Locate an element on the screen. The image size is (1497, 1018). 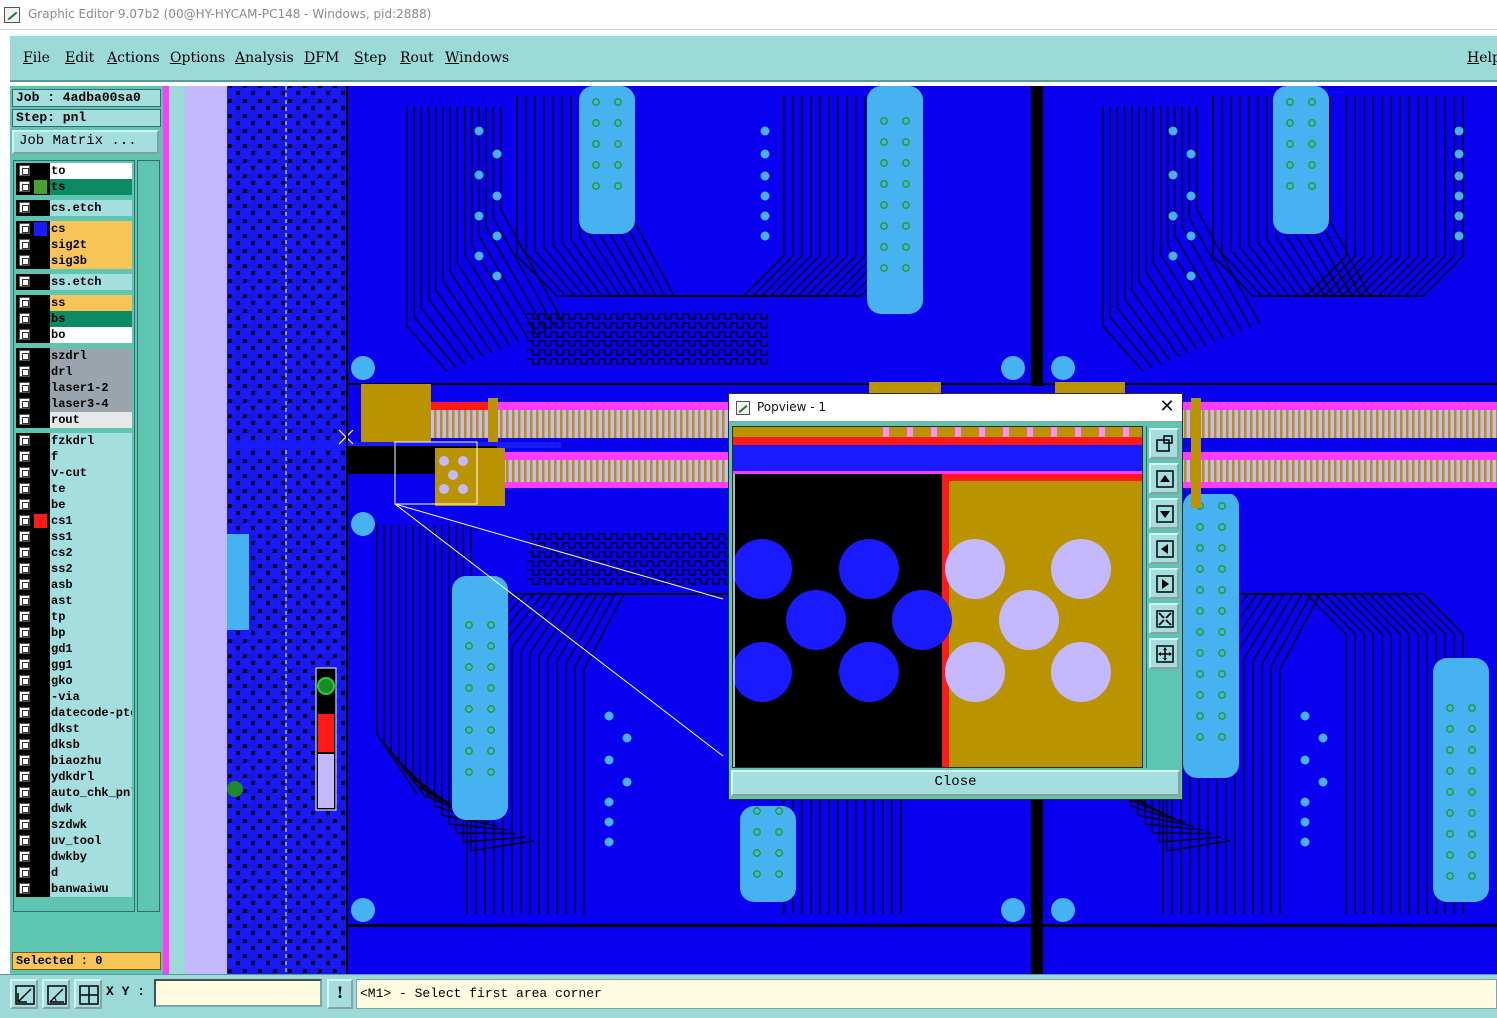
layer-name: be is located at coordinates (91, 505).